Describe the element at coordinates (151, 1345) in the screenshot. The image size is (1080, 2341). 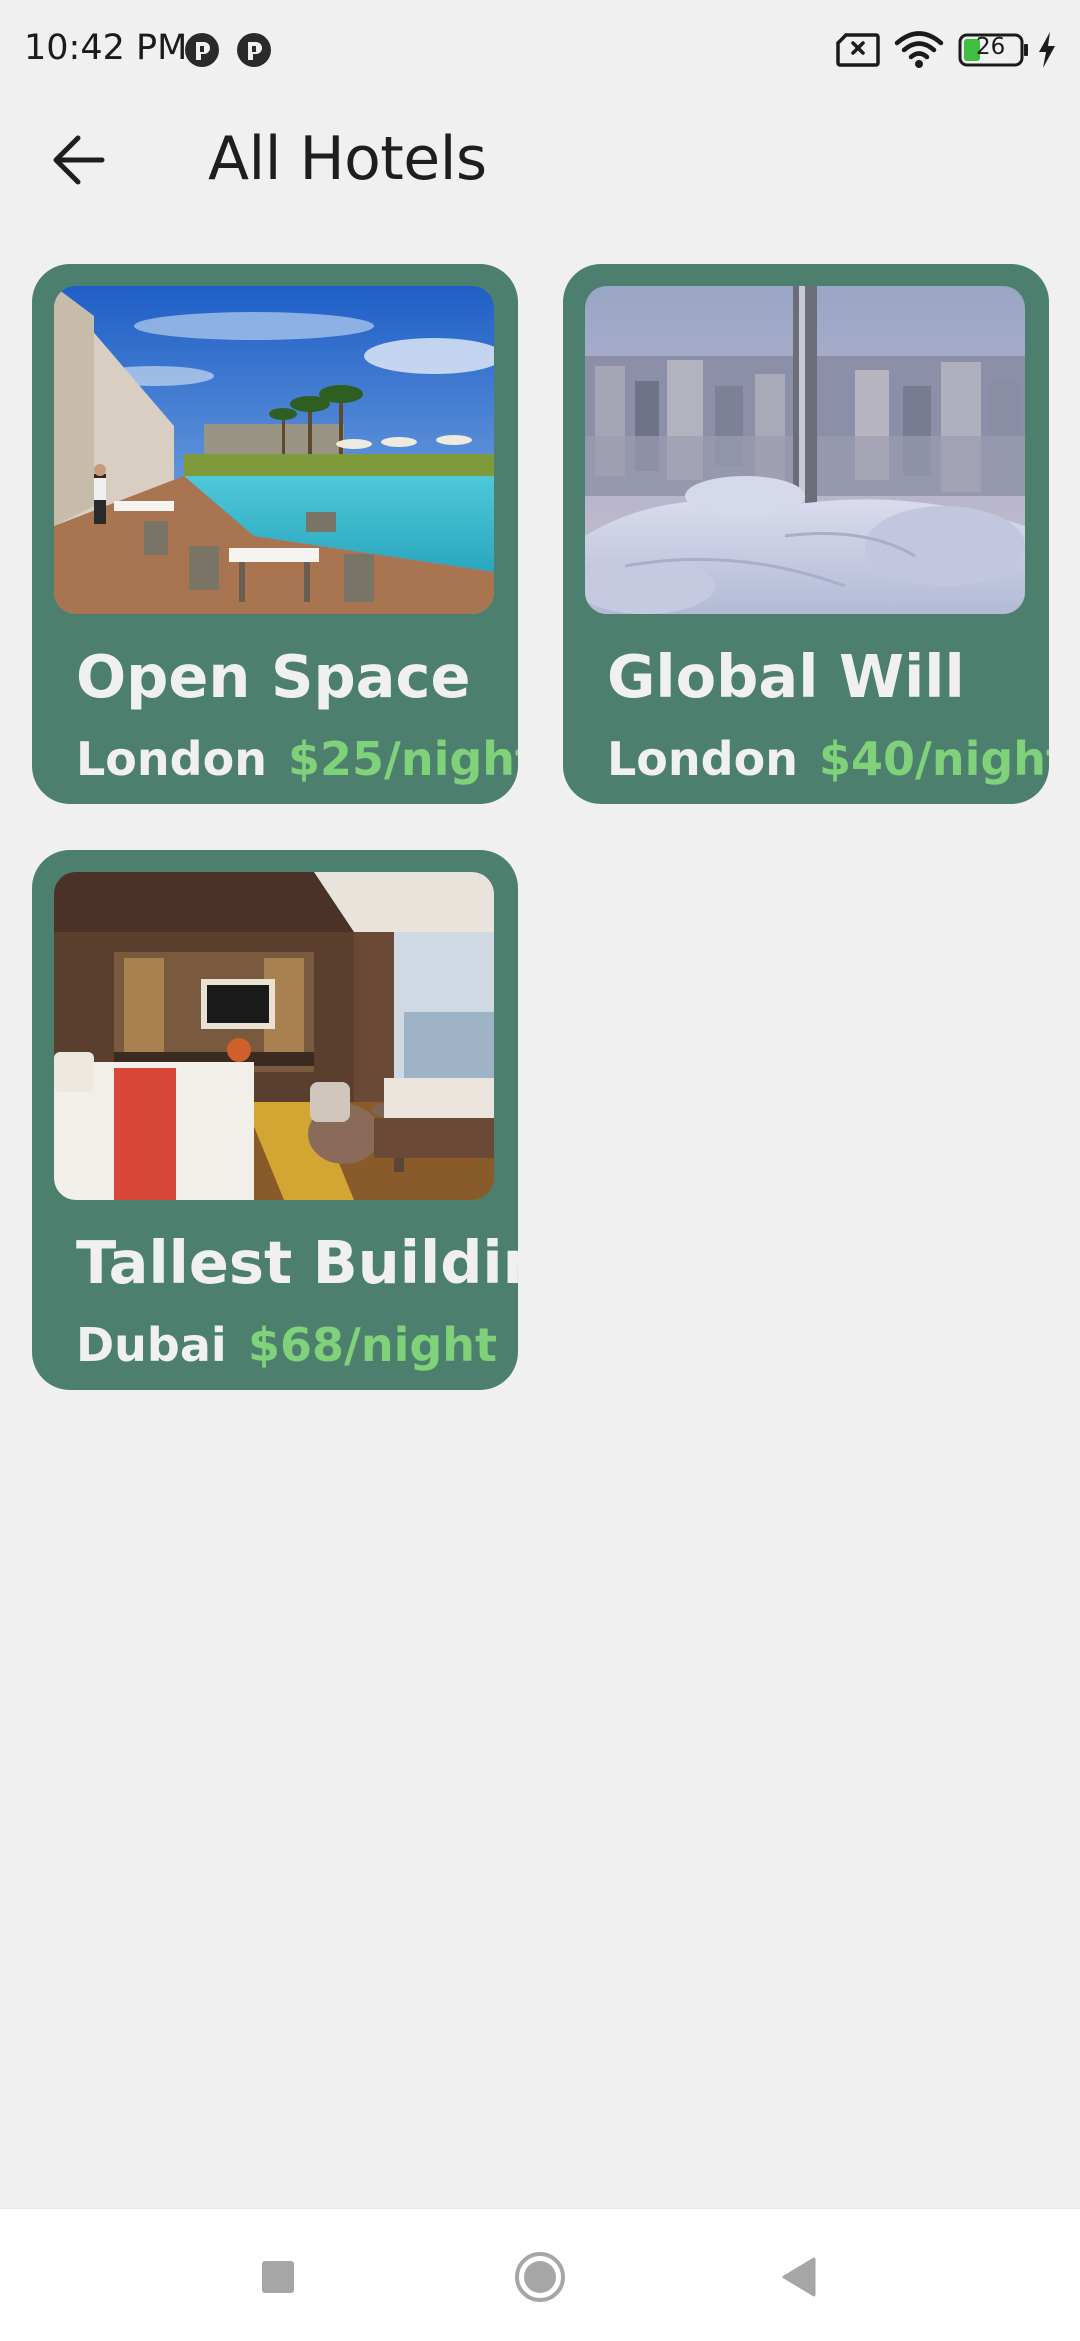
I see `hotel-city: Dubai` at that location.